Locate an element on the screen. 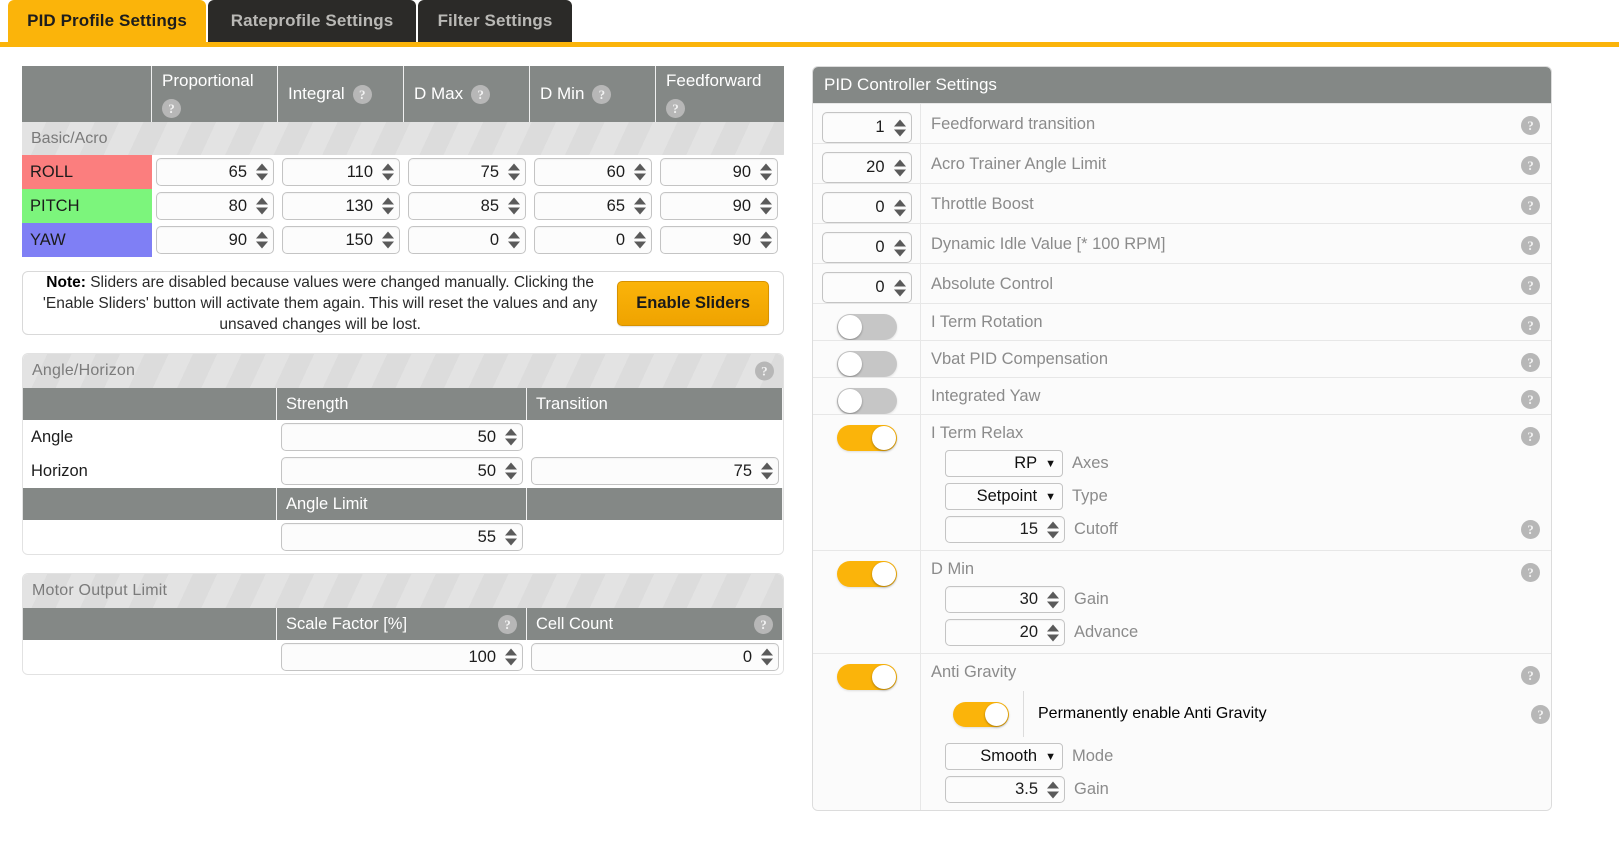 This screenshot has height=867, width=1619. horizon-transition-input: 75 is located at coordinates (655, 471).